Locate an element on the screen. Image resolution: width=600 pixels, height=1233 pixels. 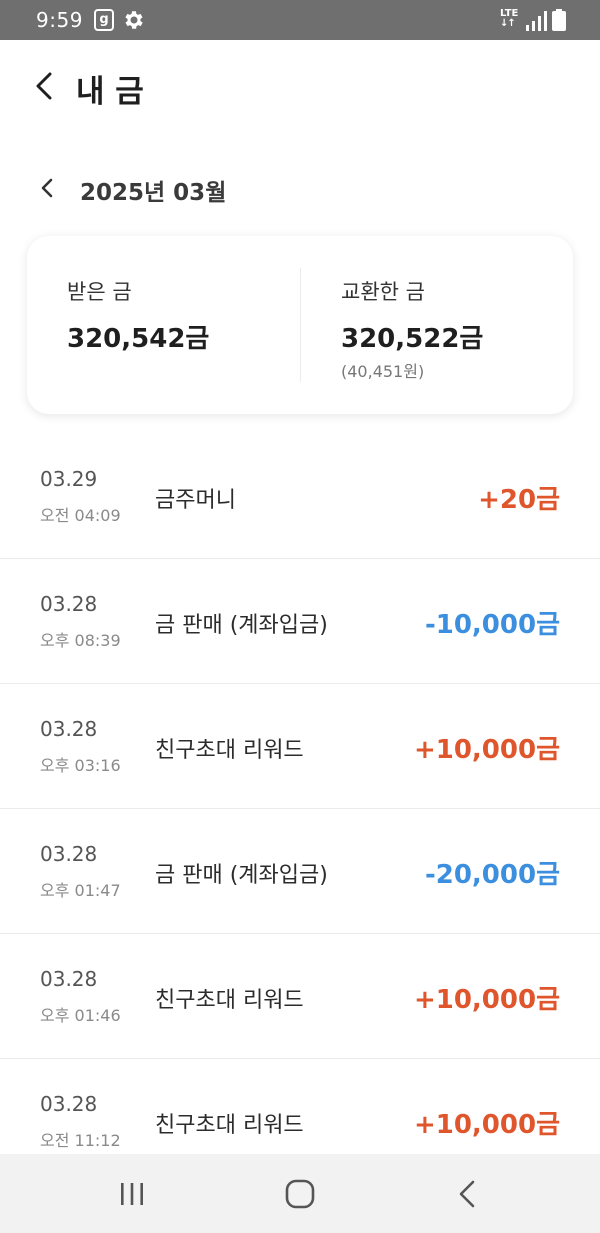
month-selector: 2025년 03월 is located at coordinates (300, 188).